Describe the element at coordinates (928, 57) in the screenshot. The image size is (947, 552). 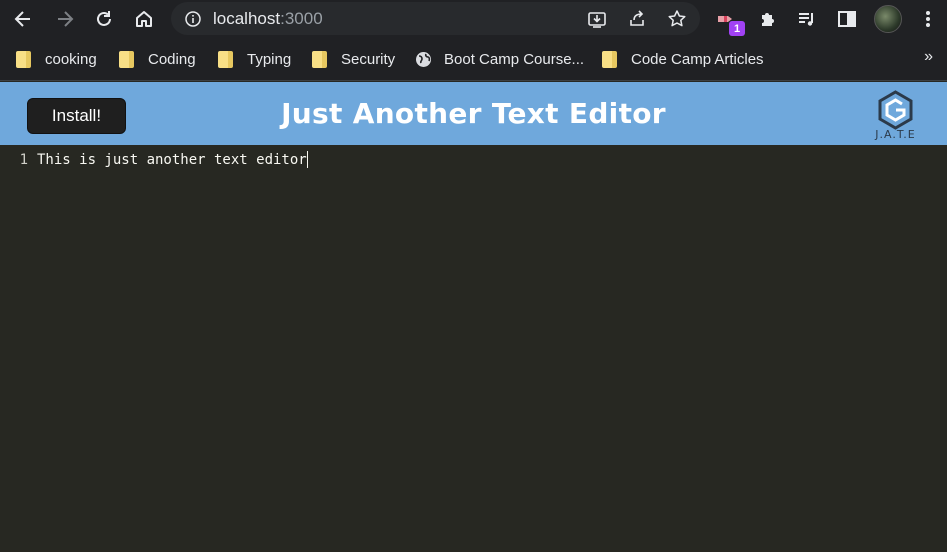
I see `bookmarks-overflow-button: »` at that location.